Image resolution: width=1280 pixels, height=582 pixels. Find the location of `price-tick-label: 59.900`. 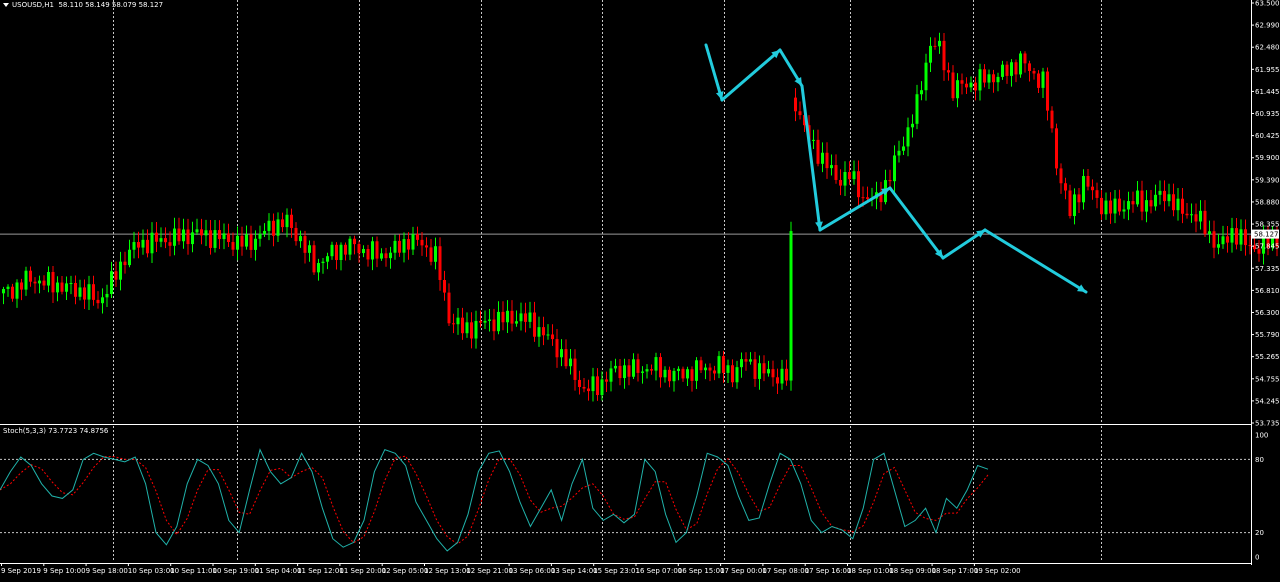

price-tick-label: 59.900 is located at coordinates (1267, 158).